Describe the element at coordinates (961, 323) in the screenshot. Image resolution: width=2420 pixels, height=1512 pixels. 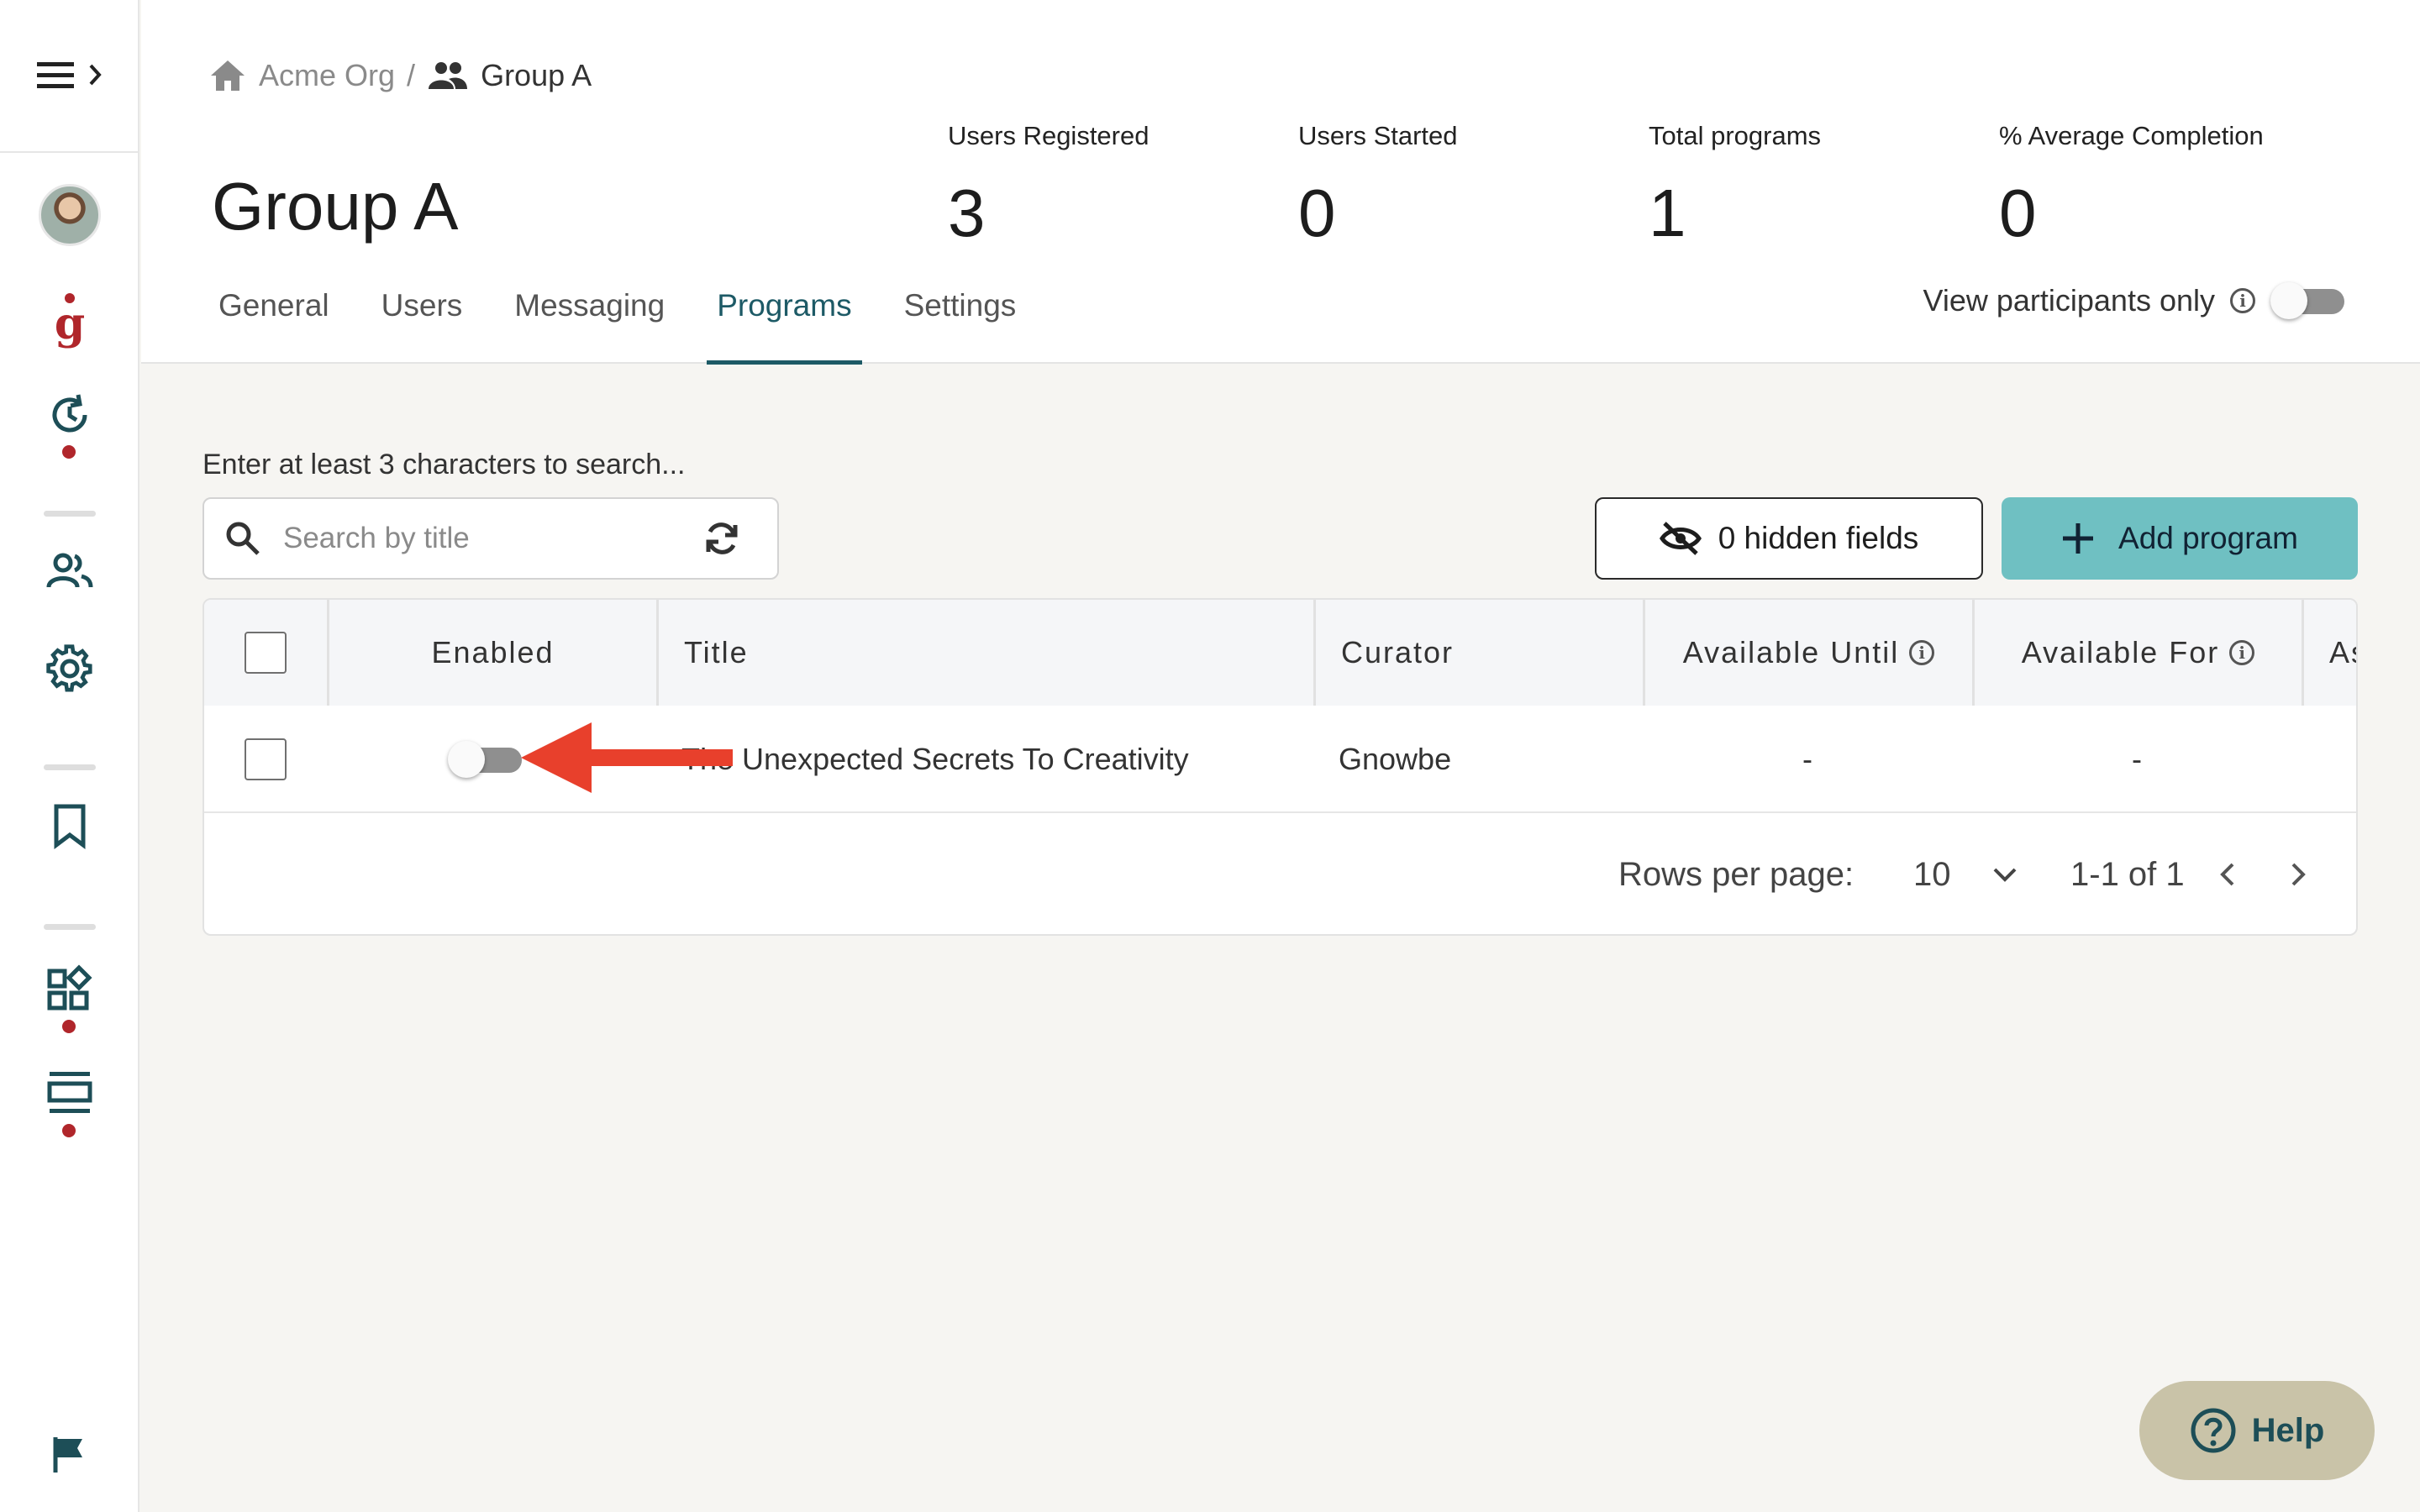
I see `tab-settings: Settings` at that location.